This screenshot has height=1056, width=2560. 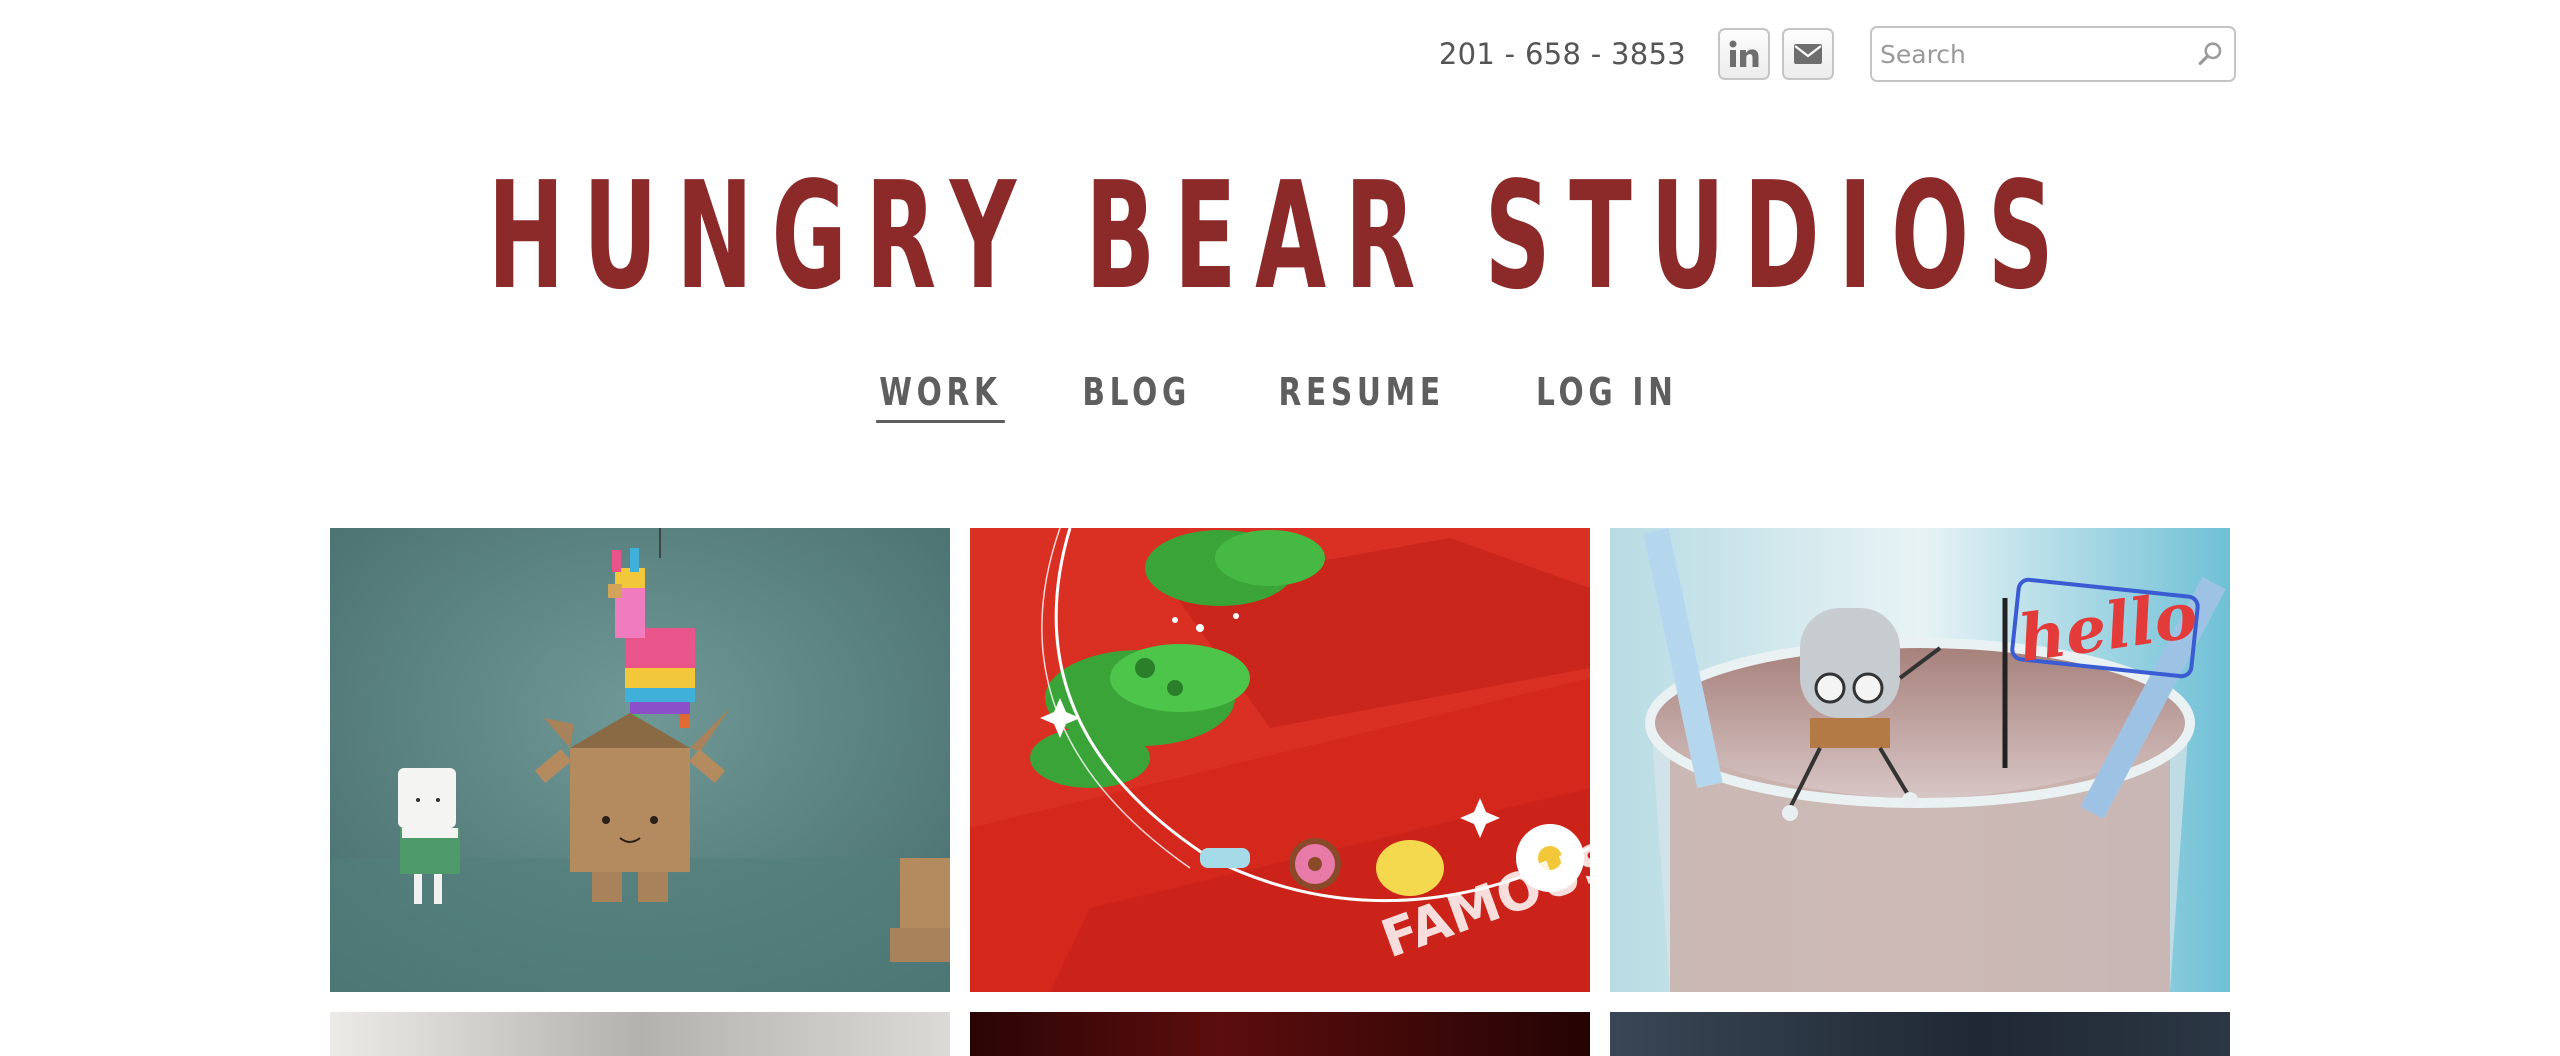 I want to click on mail-icon, so click(x=1808, y=54).